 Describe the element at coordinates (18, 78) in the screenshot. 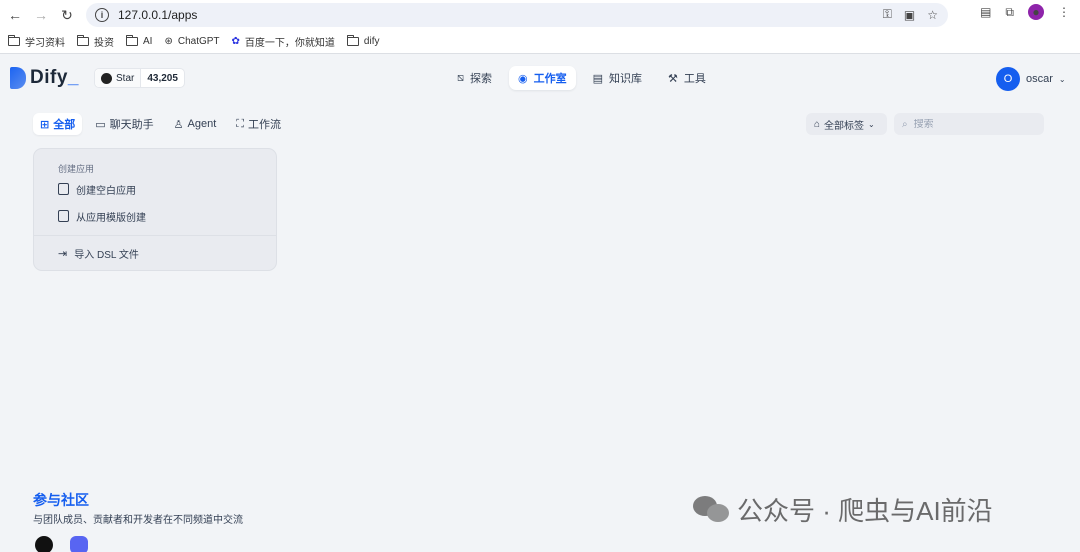

I see `logo-mark-icon` at that location.